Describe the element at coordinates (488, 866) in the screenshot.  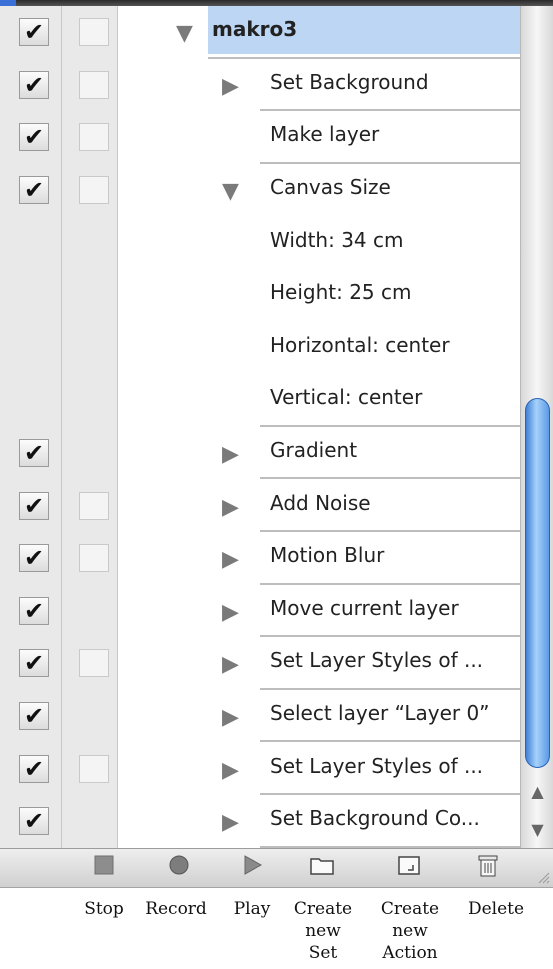
I see `trash-icon` at that location.